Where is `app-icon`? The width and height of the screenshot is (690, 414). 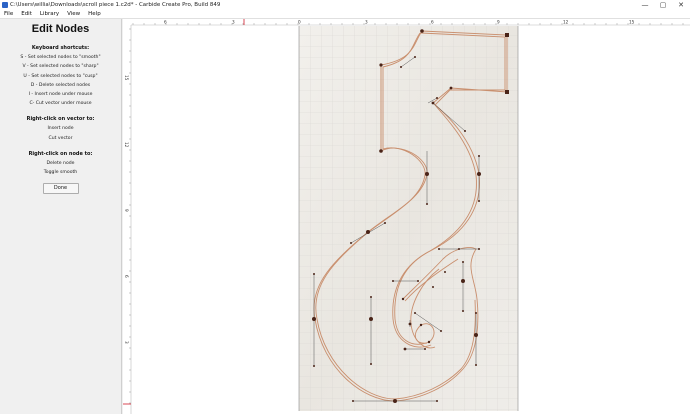 app-icon is located at coordinates (5, 5).